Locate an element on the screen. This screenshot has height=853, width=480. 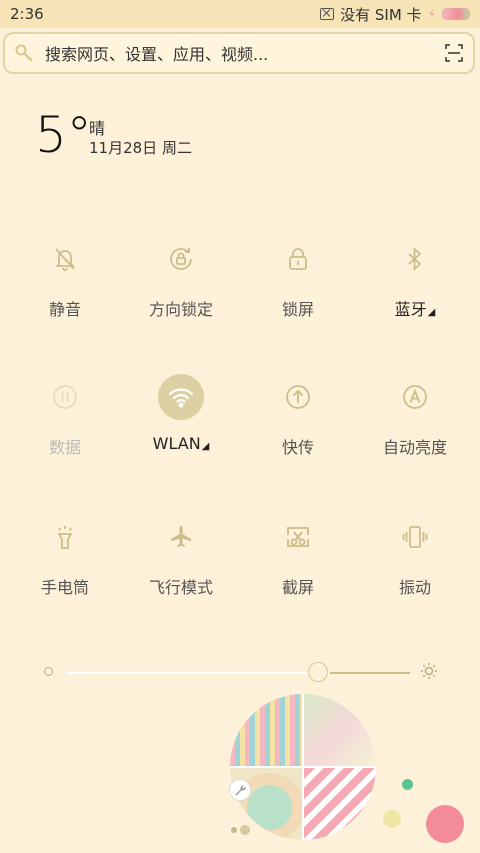
no-sim-icon is located at coordinates (327, 14).